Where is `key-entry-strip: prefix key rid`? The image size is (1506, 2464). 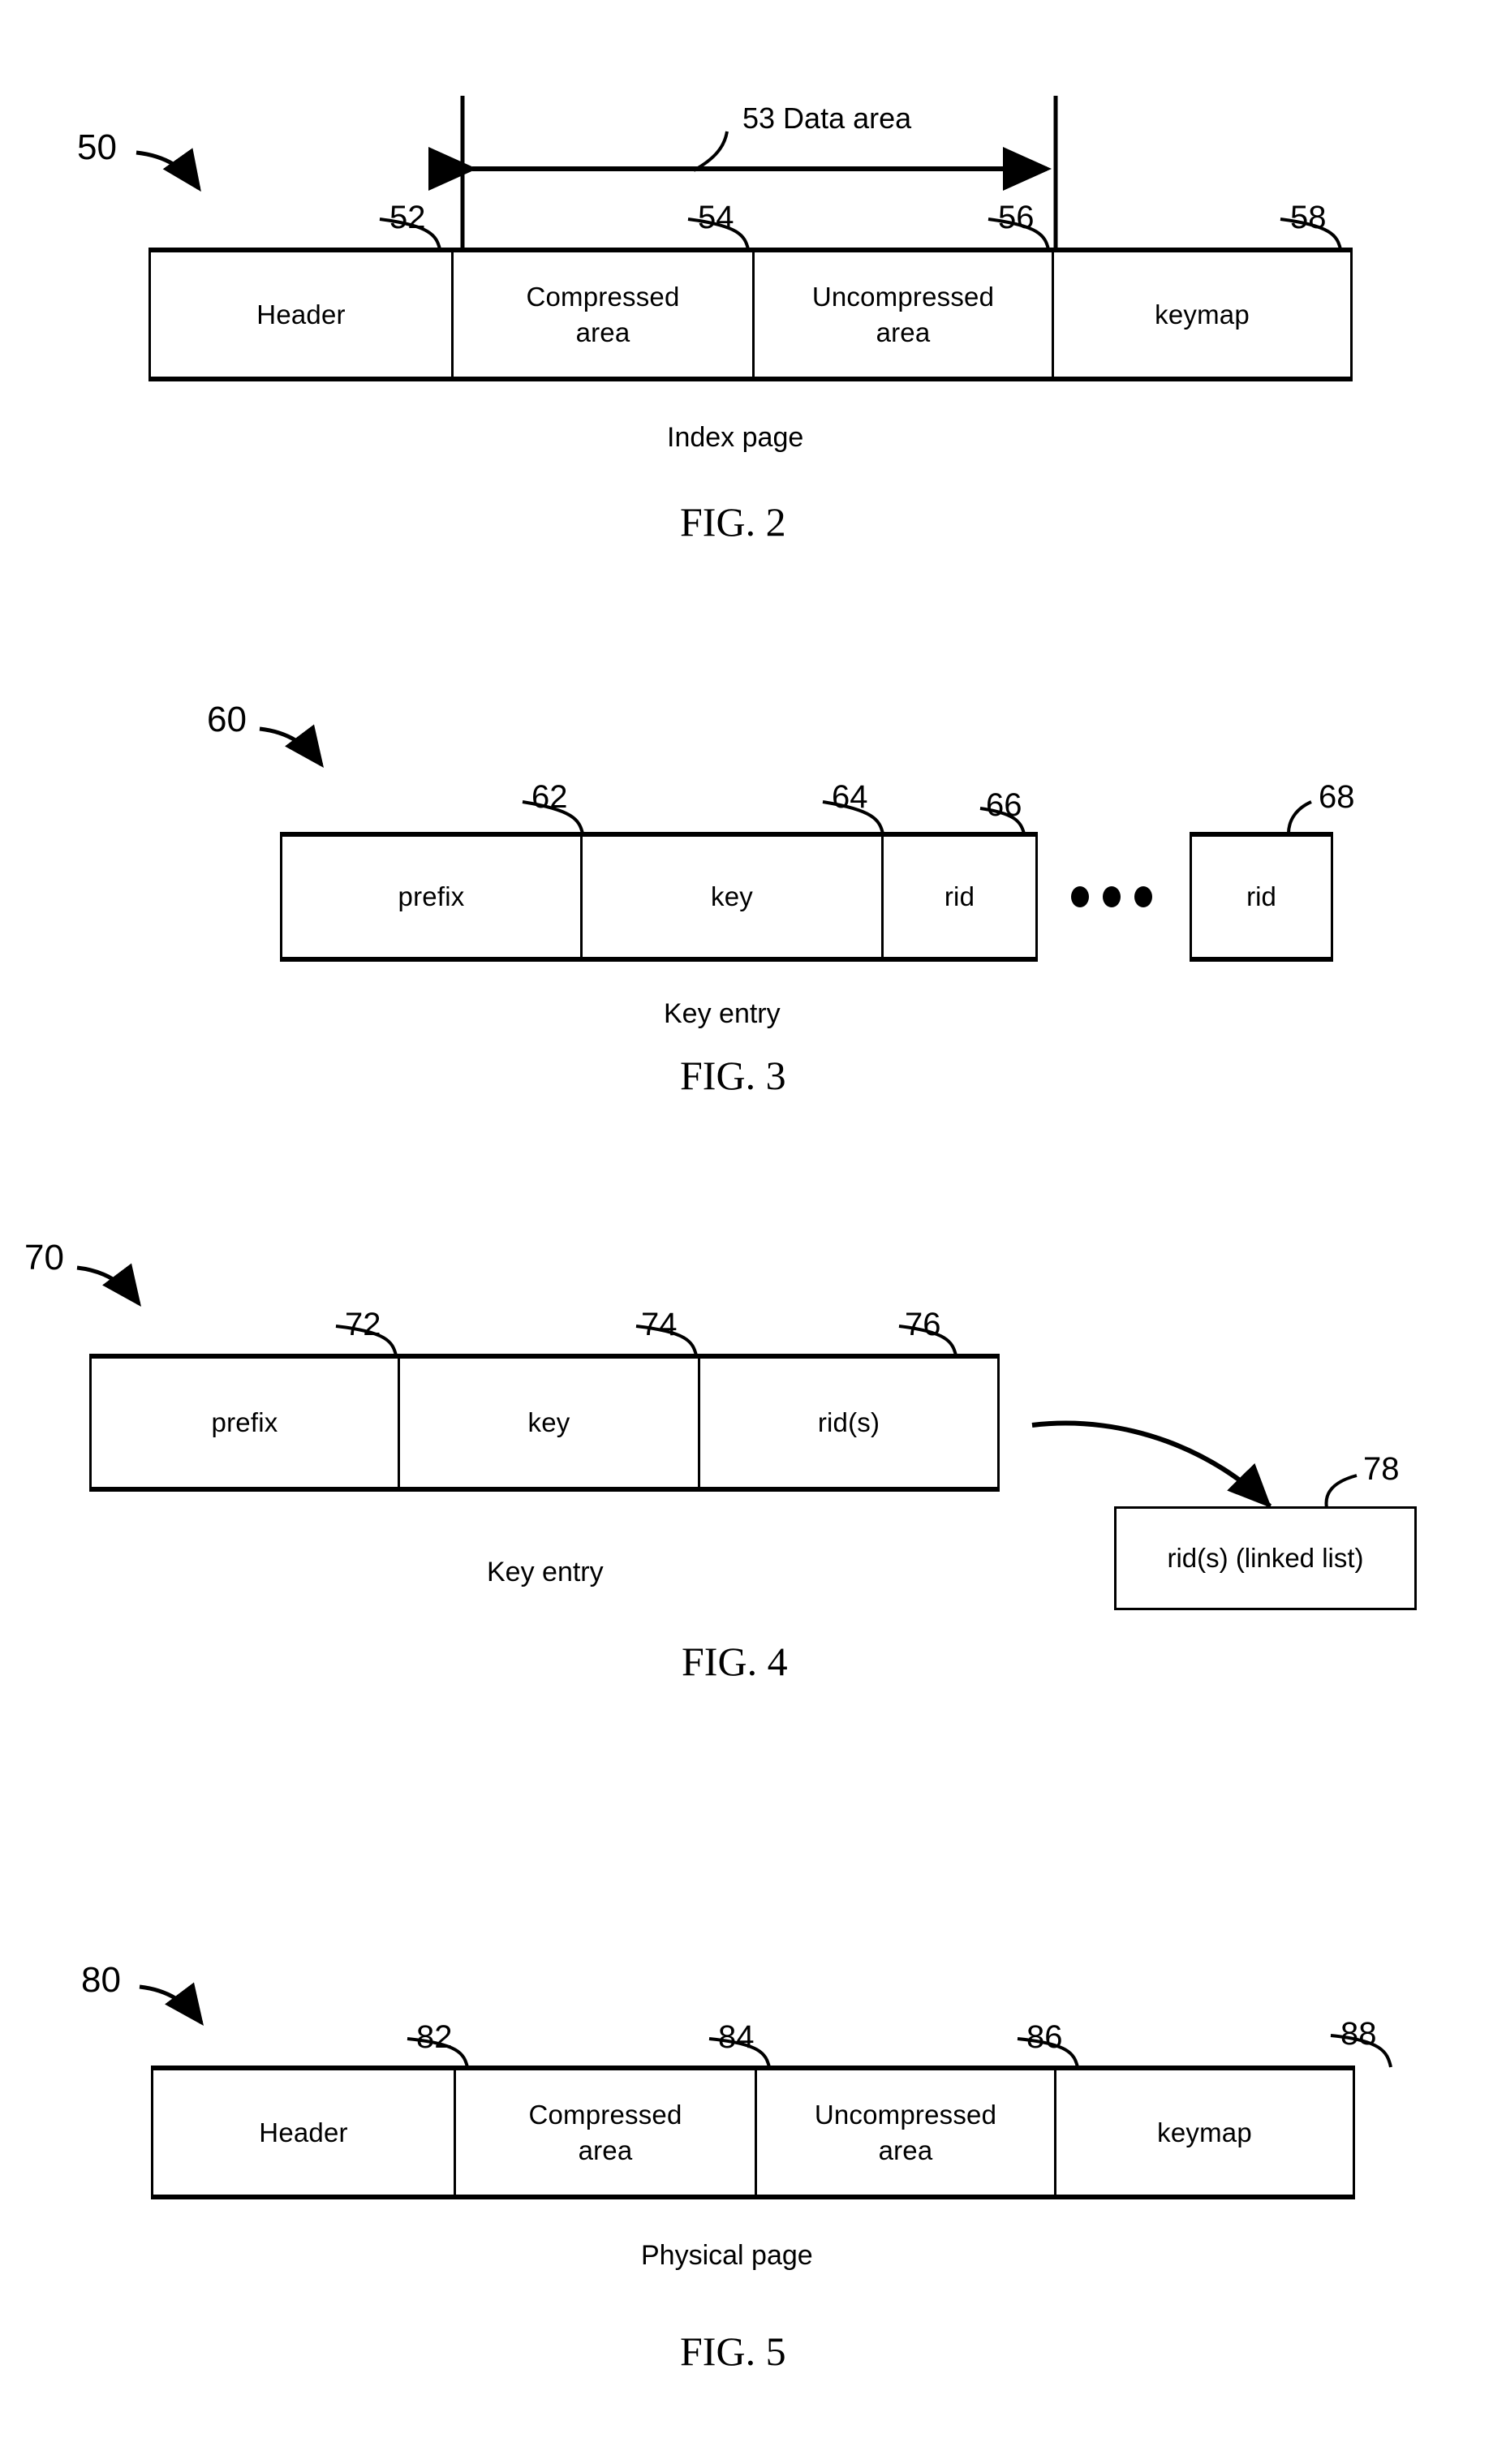 key-entry-strip: prefix key rid is located at coordinates (659, 897).